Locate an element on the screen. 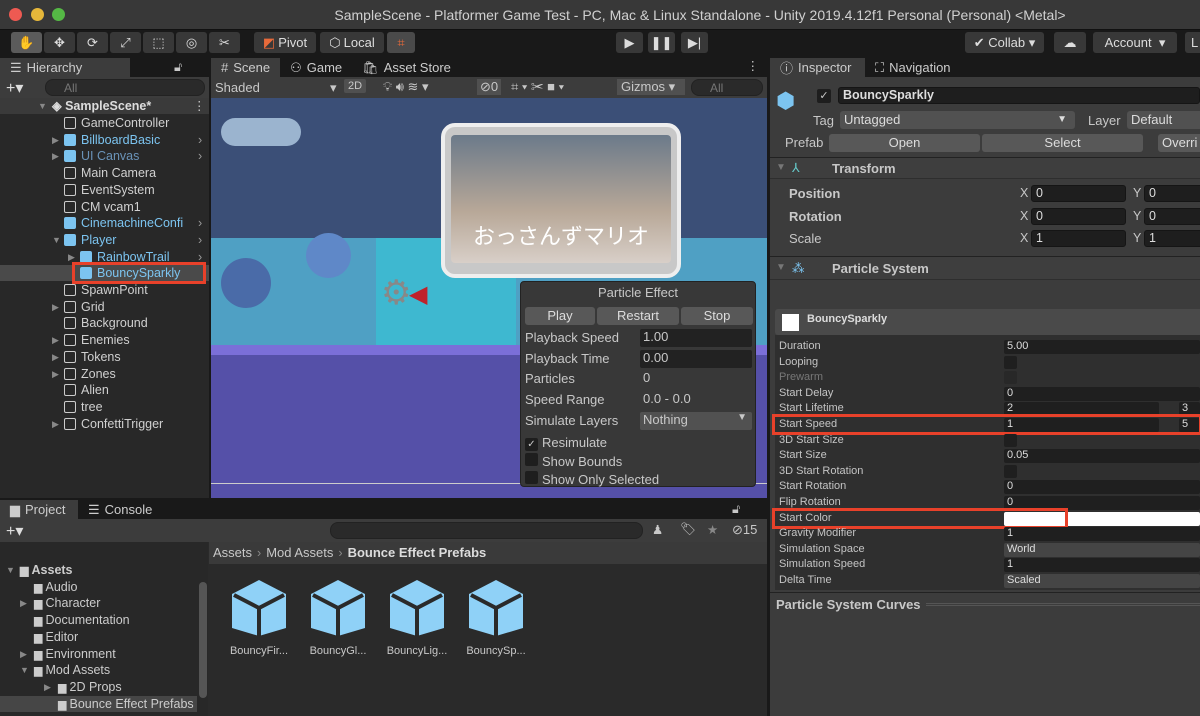 This screenshot has width=1200, height=716. tab-scene: # Scene is located at coordinates (246, 67).